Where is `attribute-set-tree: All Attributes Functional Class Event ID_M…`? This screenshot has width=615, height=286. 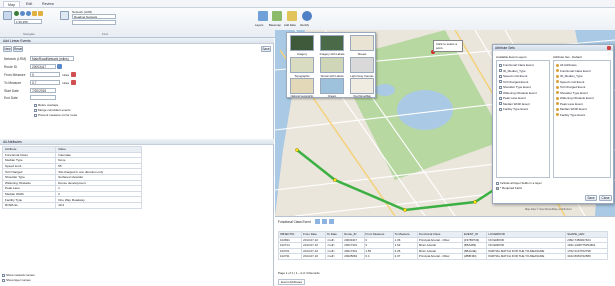 attribute-set-tree: All Attributes Functional Class Event ID_M… is located at coordinates (582, 119).